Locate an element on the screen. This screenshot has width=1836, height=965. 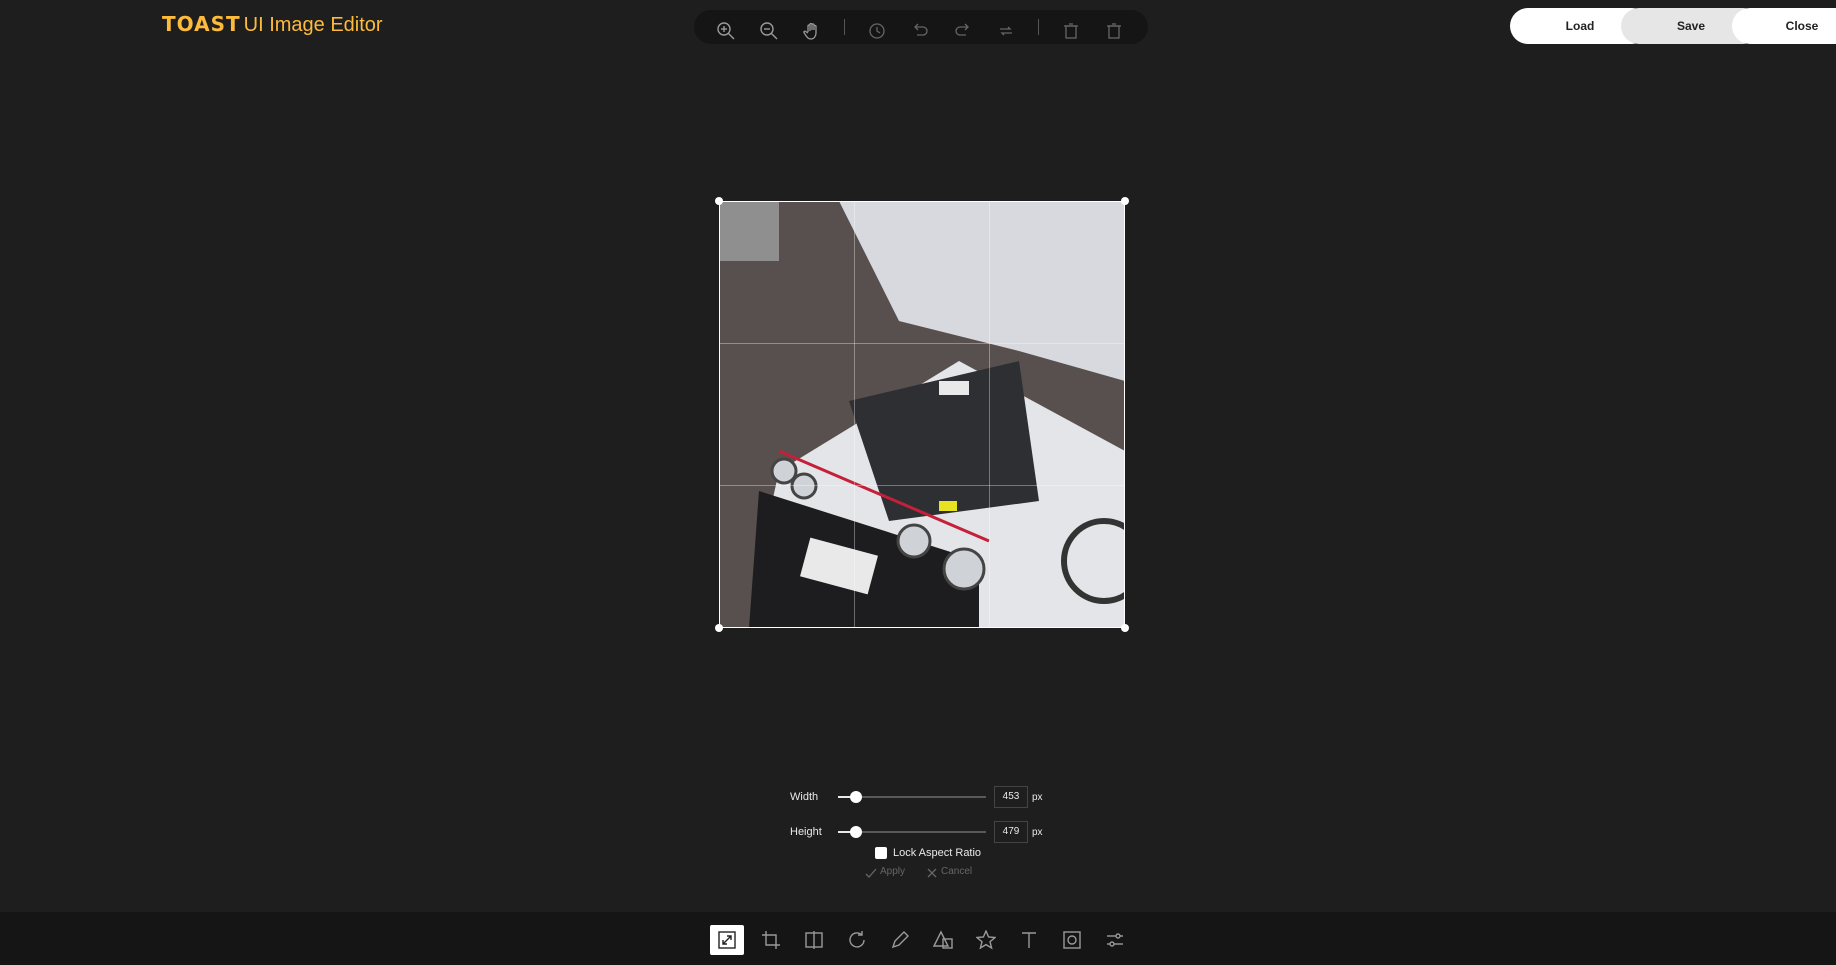
cancel-label: Cancel is located at coordinates (957, 871).